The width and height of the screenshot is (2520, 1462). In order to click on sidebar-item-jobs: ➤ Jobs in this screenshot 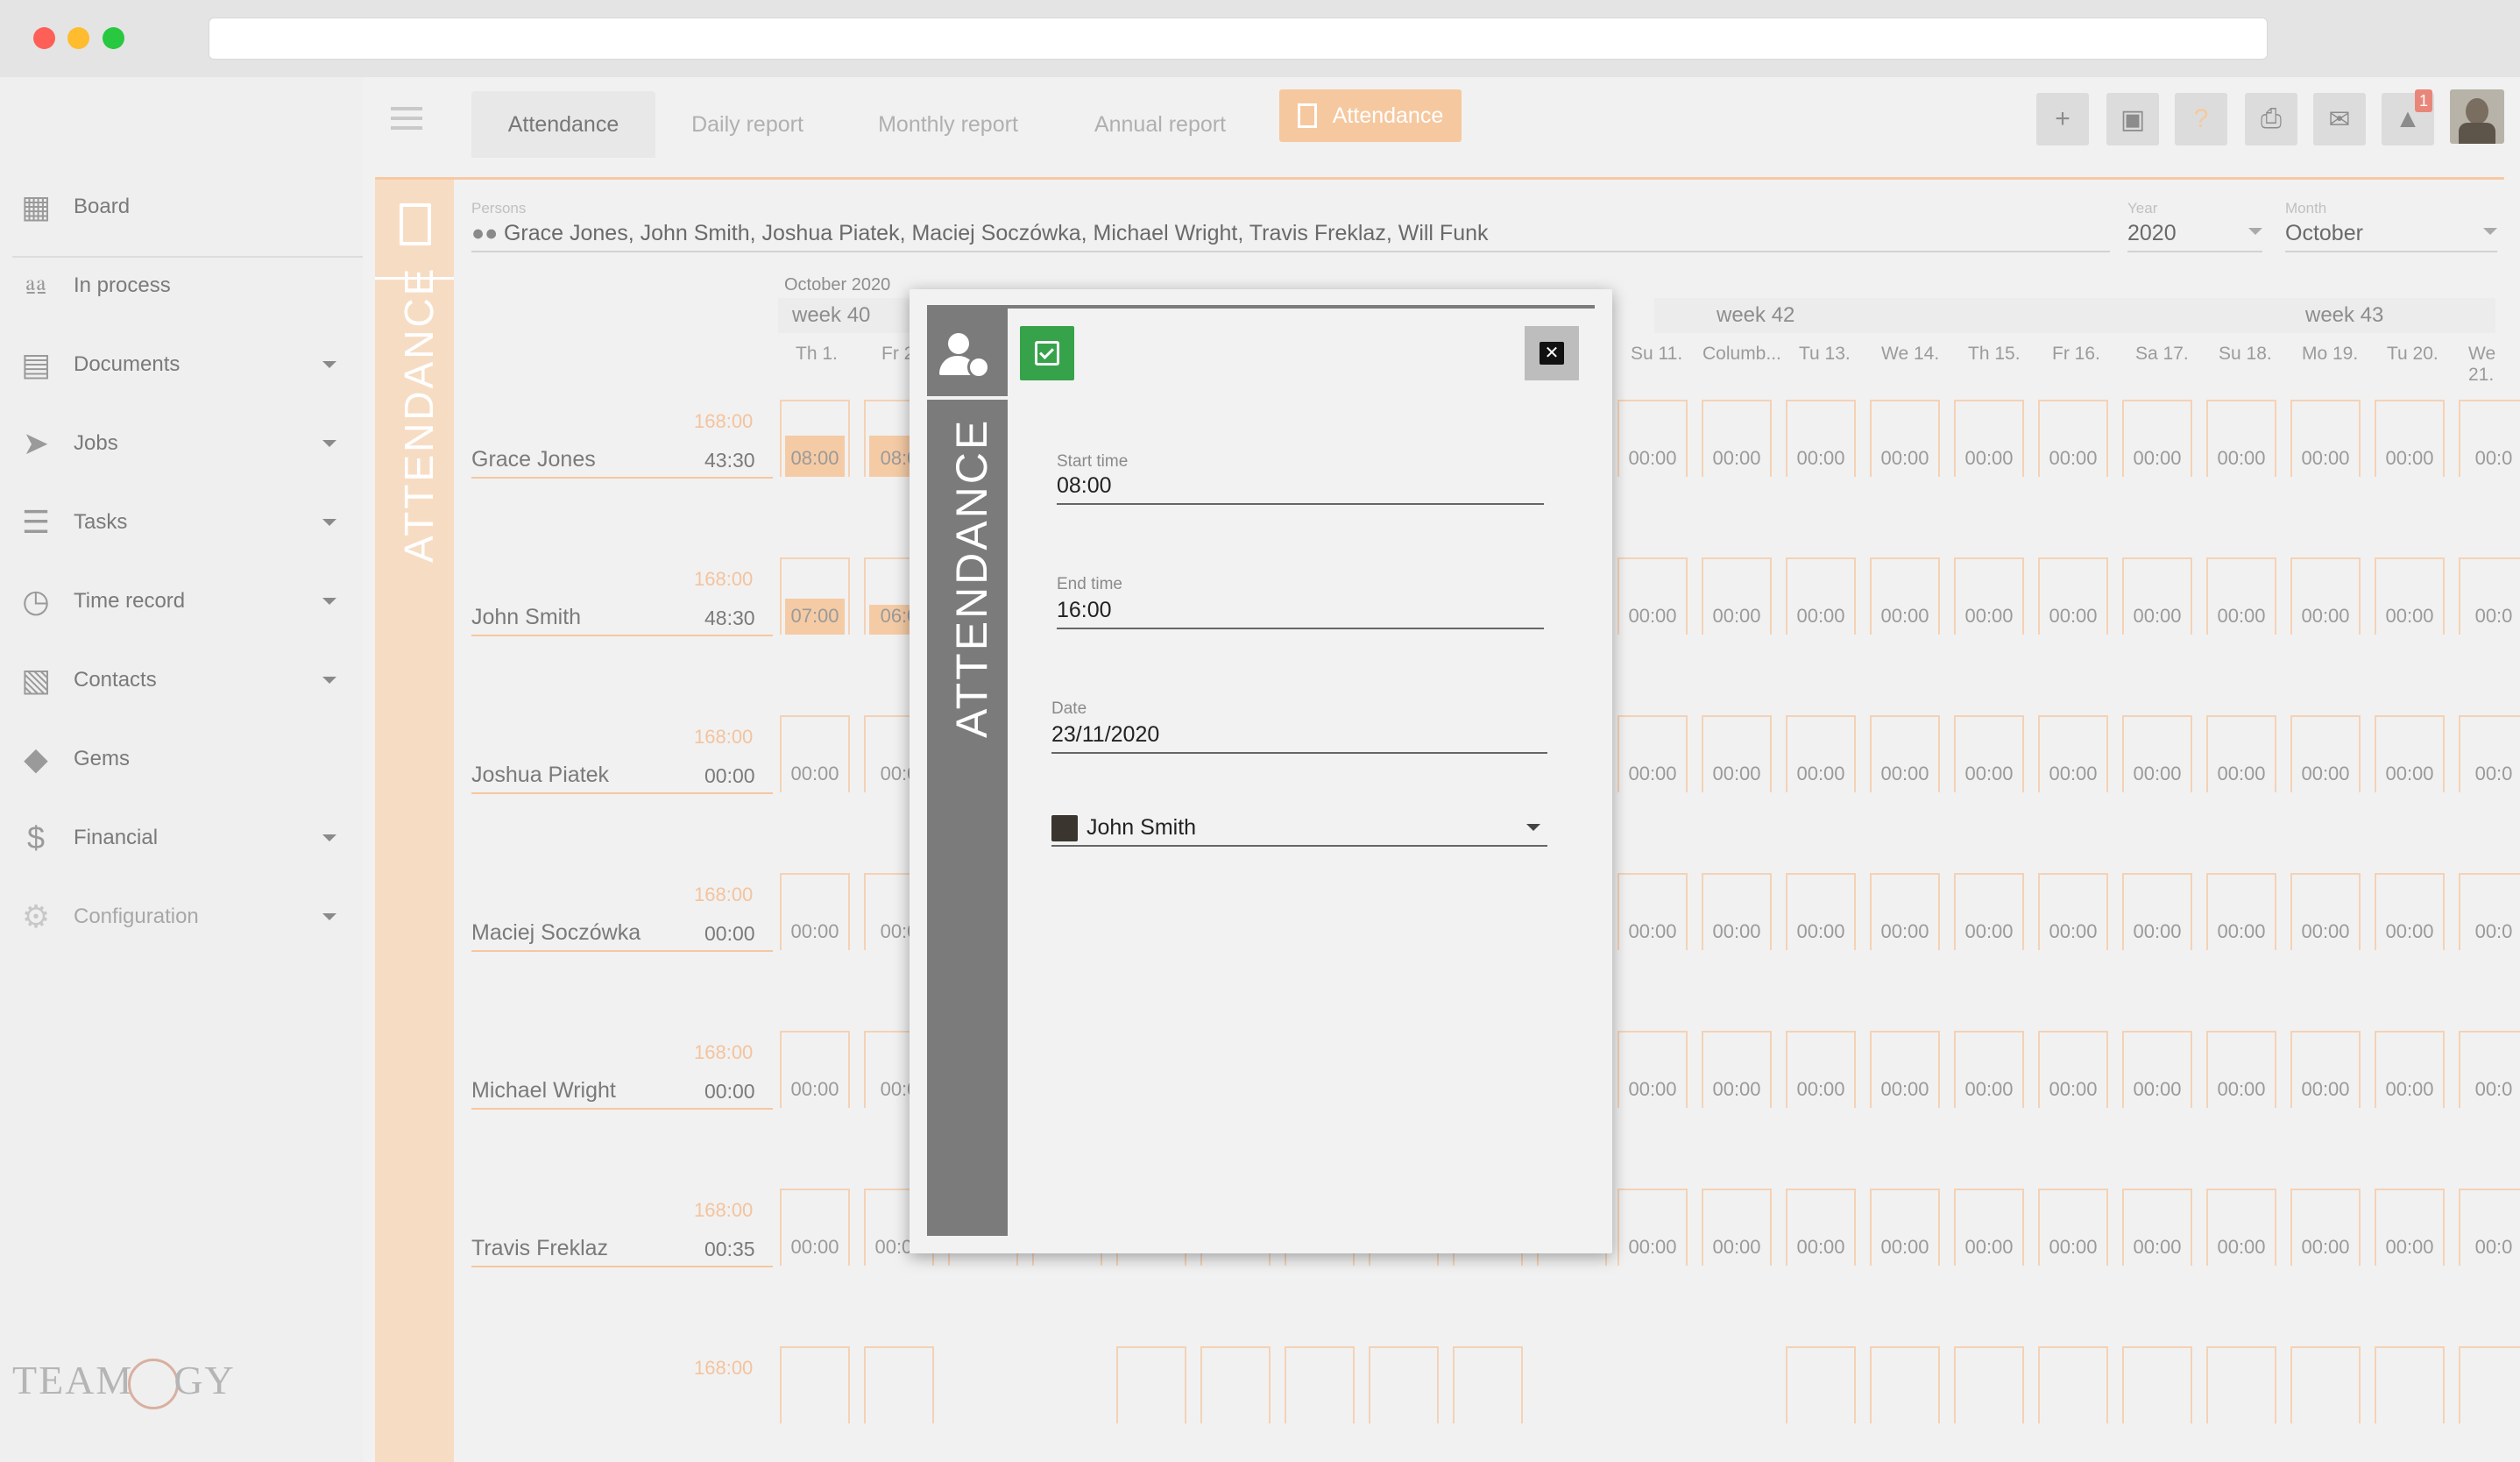, I will do `click(181, 444)`.